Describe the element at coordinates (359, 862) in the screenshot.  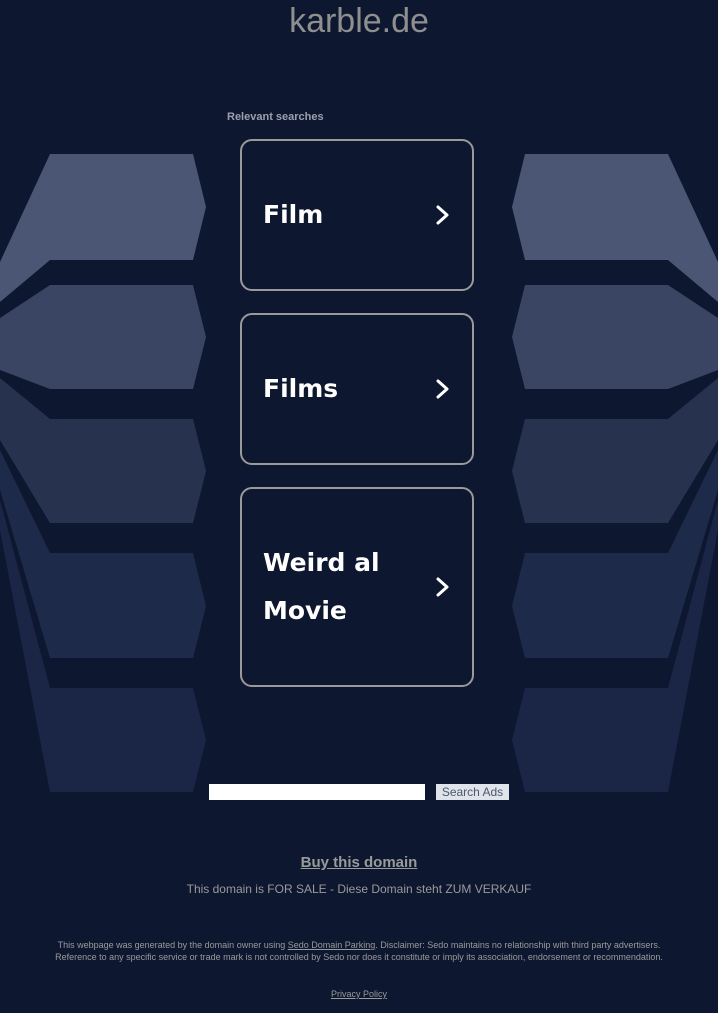
I see `buy-domain-link: Buy this domain` at that location.